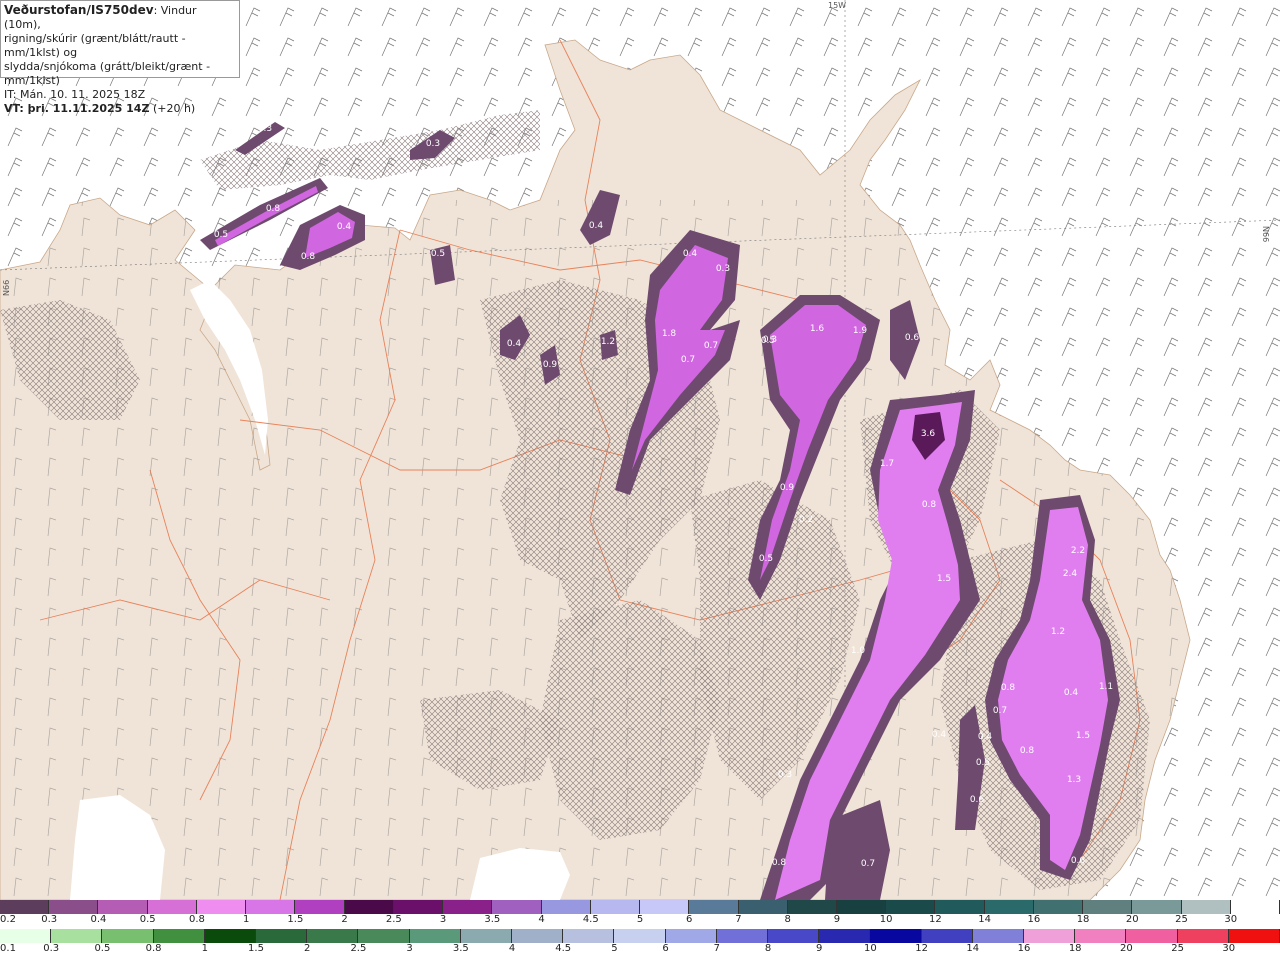 The image size is (1280, 958). I want to click on precip-value-label: 2.4, so click(1070, 574).